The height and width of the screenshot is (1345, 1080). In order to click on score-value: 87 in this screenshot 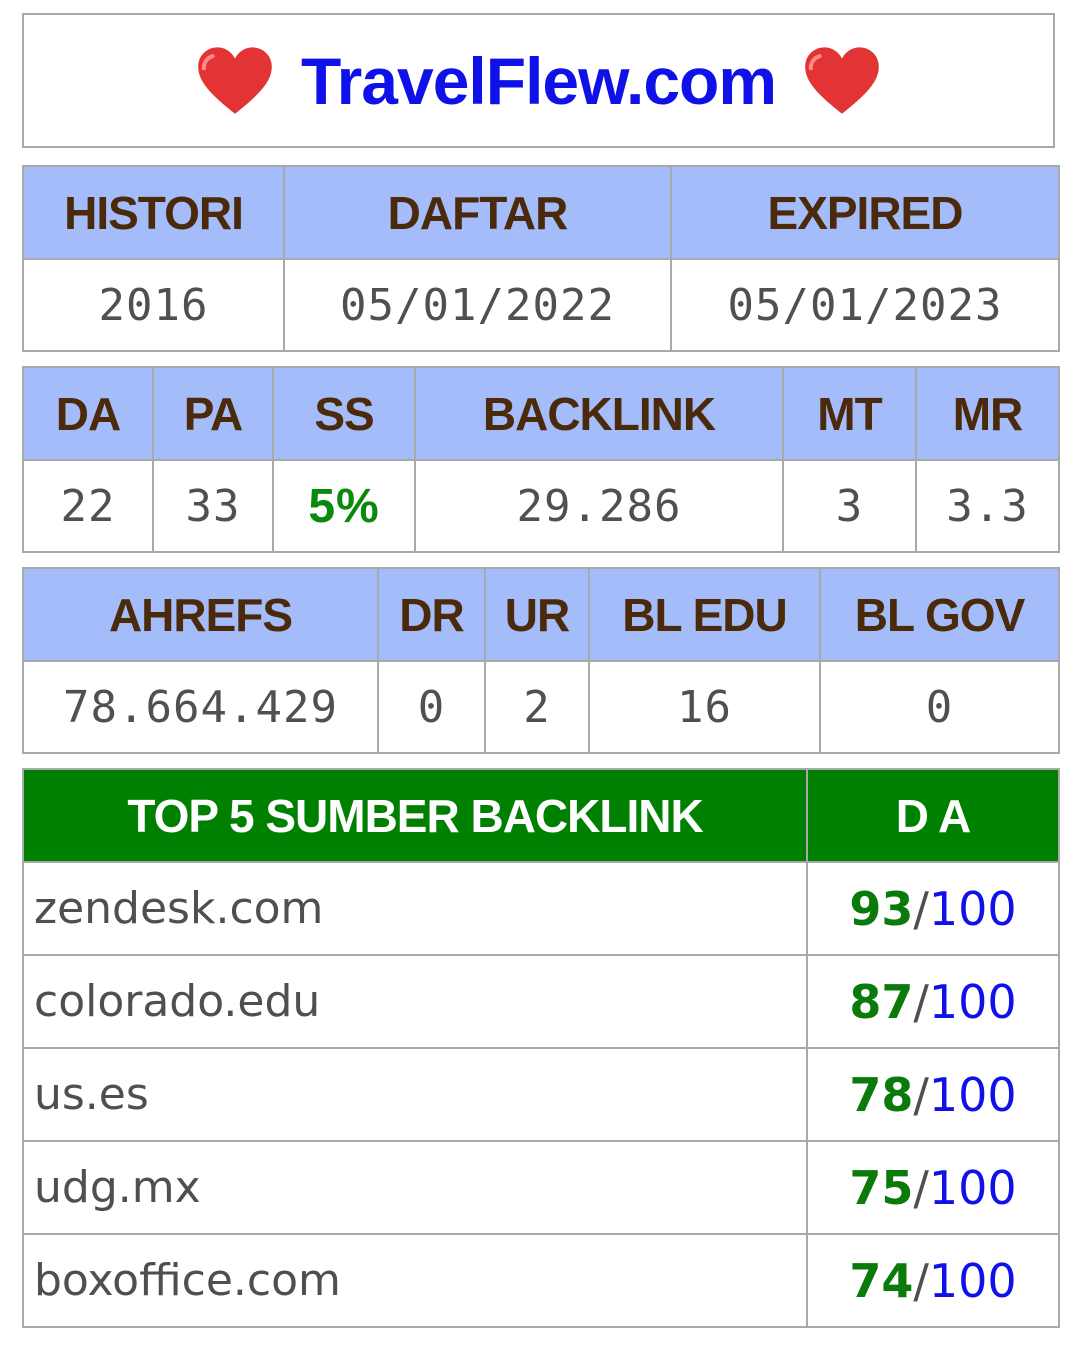, I will do `click(881, 1001)`.